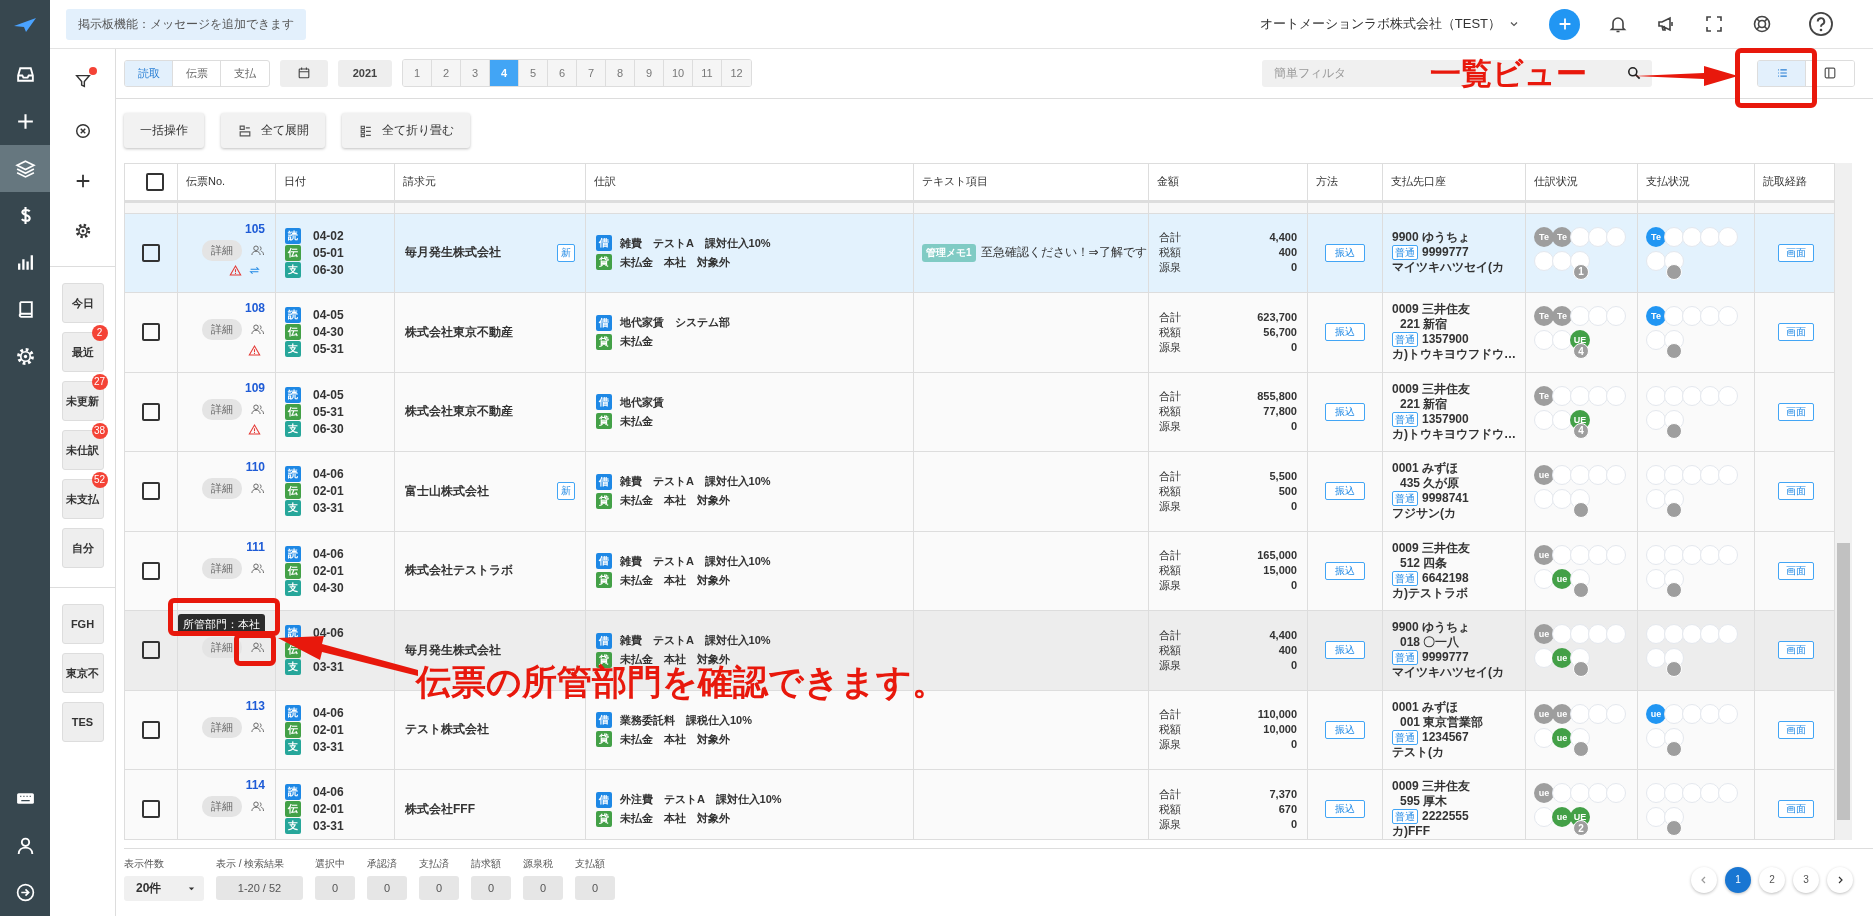 The height and width of the screenshot is (916, 1873). I want to click on mode-tab: 伝票, so click(197, 73).